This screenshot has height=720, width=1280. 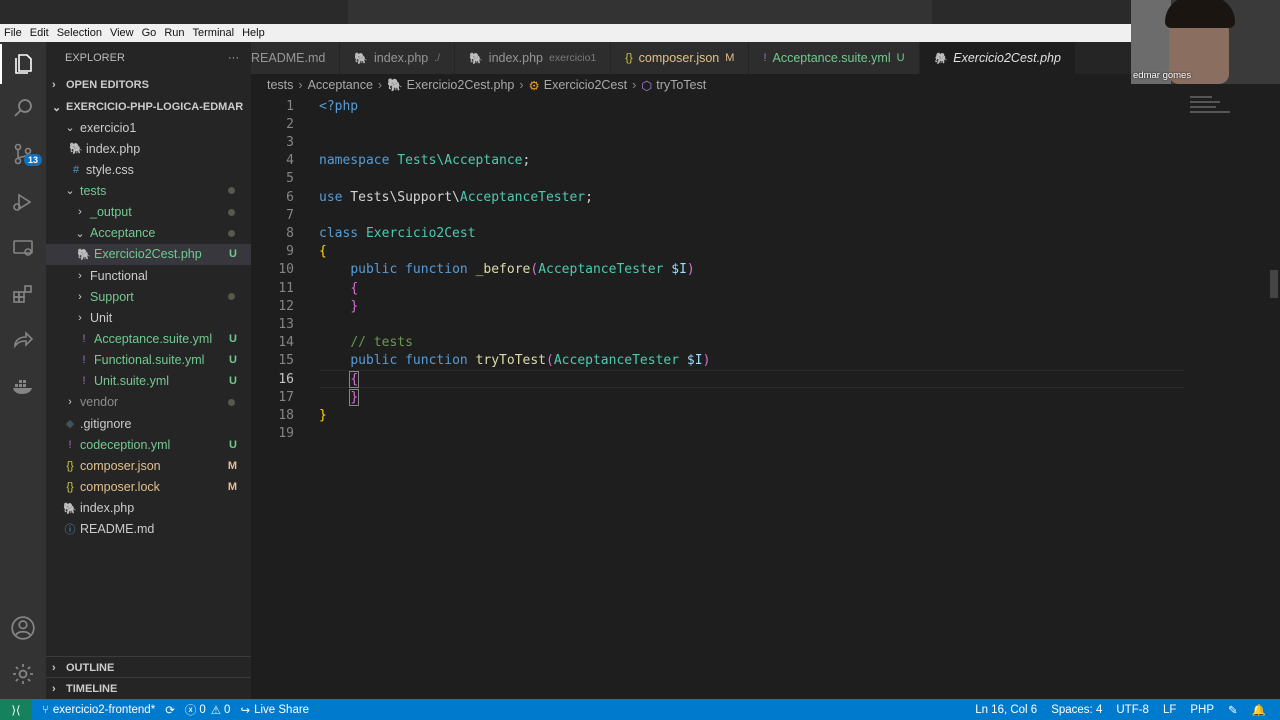 What do you see at coordinates (108, 127) in the screenshot?
I see `tree-item-label: exercicio1` at bounding box center [108, 127].